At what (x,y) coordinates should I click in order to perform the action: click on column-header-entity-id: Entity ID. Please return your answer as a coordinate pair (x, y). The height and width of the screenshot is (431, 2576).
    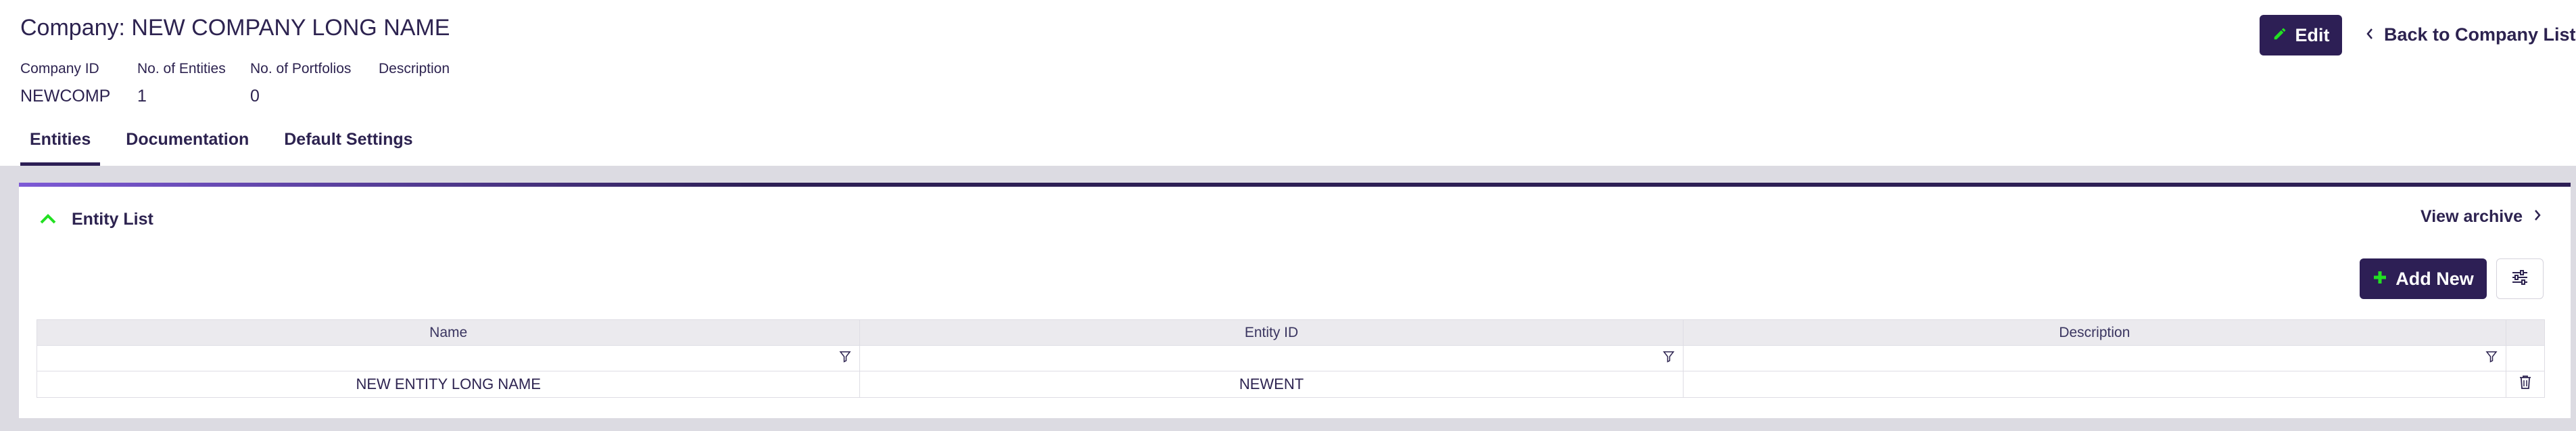
    Looking at the image, I should click on (1272, 332).